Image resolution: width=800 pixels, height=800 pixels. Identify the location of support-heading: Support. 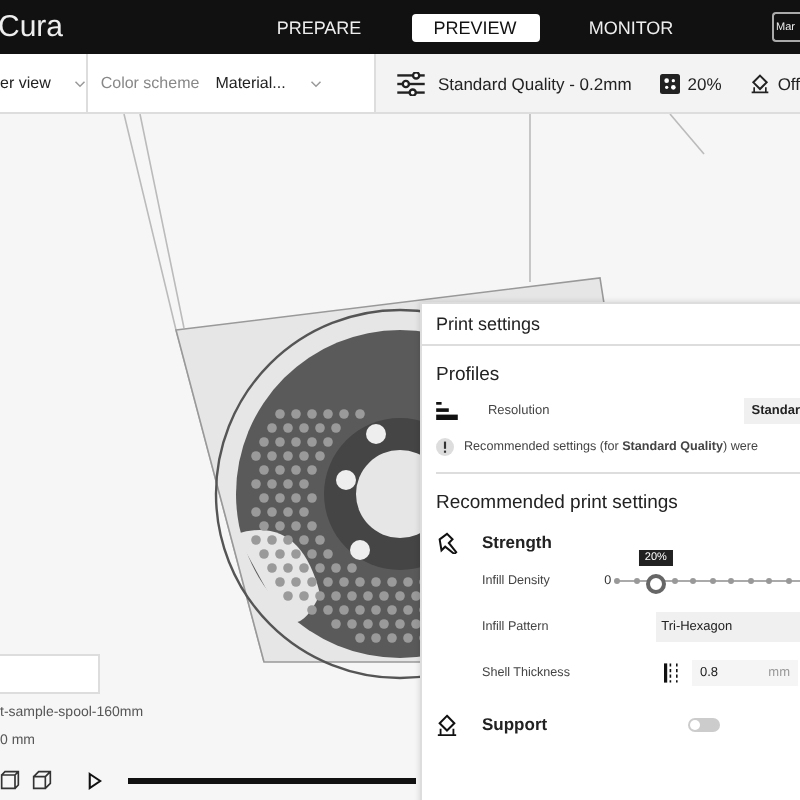
(516, 724).